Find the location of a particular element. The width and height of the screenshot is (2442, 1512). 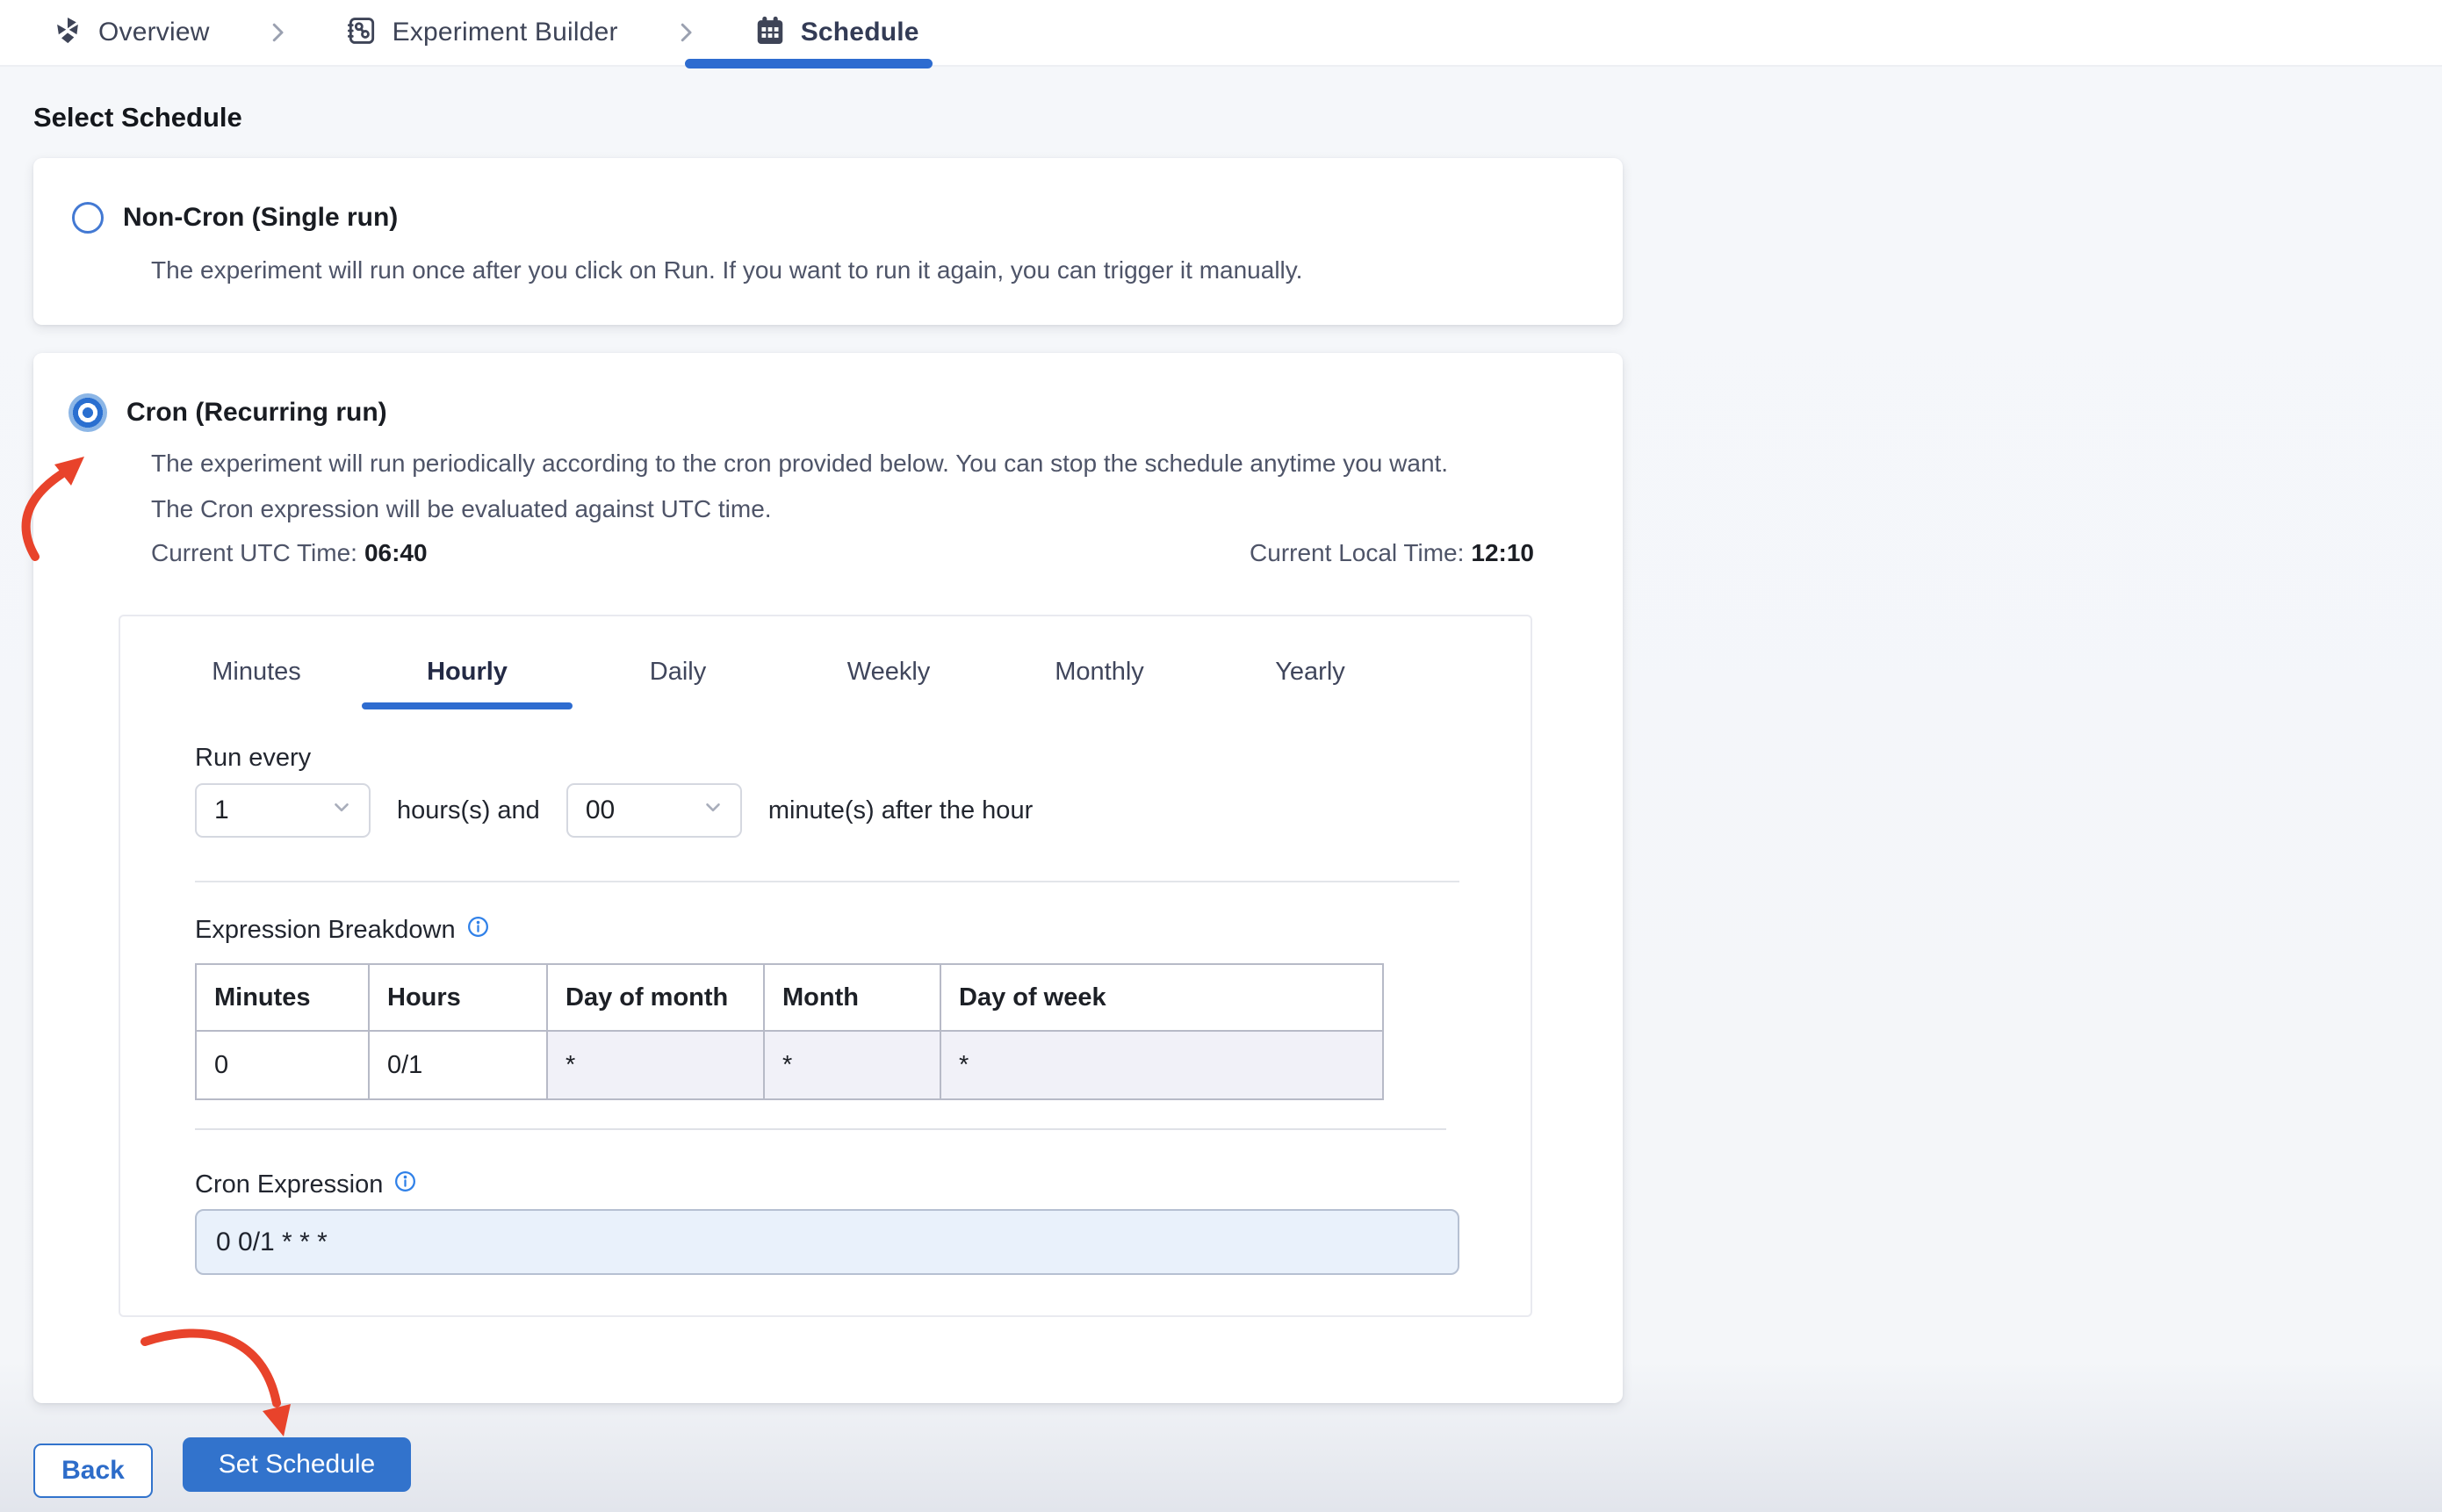

col-header-hours: Hours is located at coordinates (458, 997).